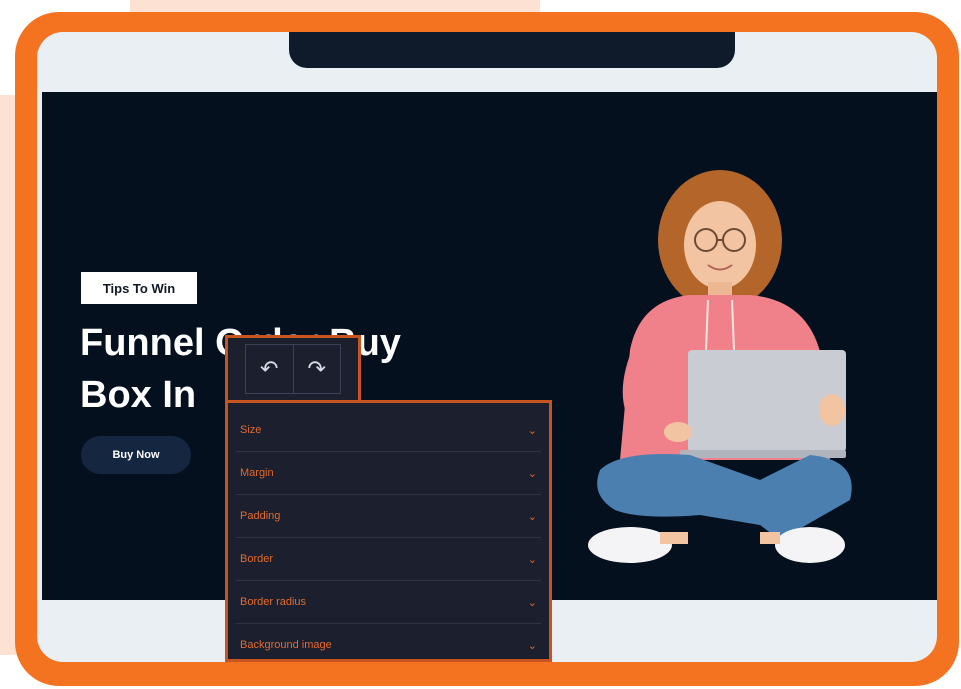 The image size is (961, 689). Describe the element at coordinates (273, 602) in the screenshot. I see `panel-row-label: Border radius` at that location.